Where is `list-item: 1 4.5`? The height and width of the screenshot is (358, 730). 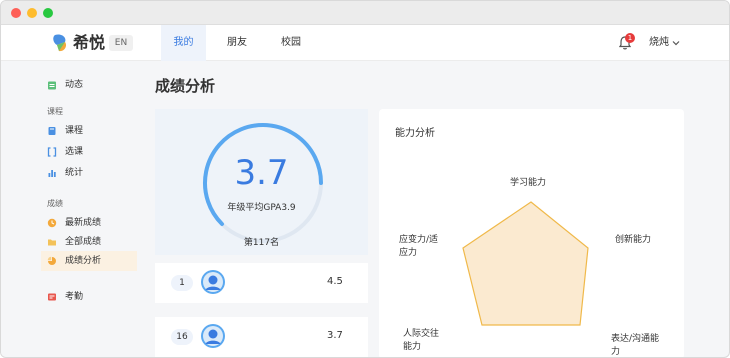
list-item: 1 4.5 is located at coordinates (261, 283).